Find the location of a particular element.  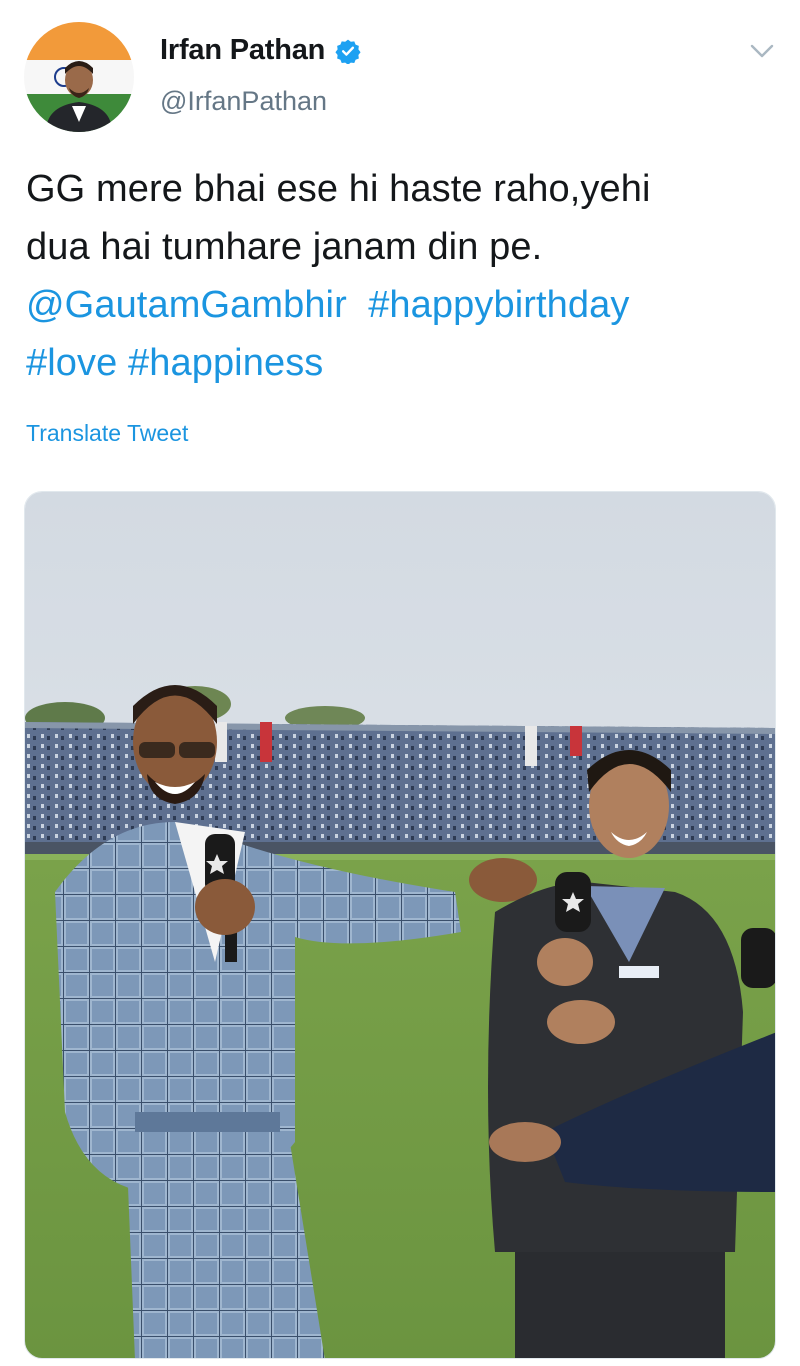

avatar-image is located at coordinates (79, 77).